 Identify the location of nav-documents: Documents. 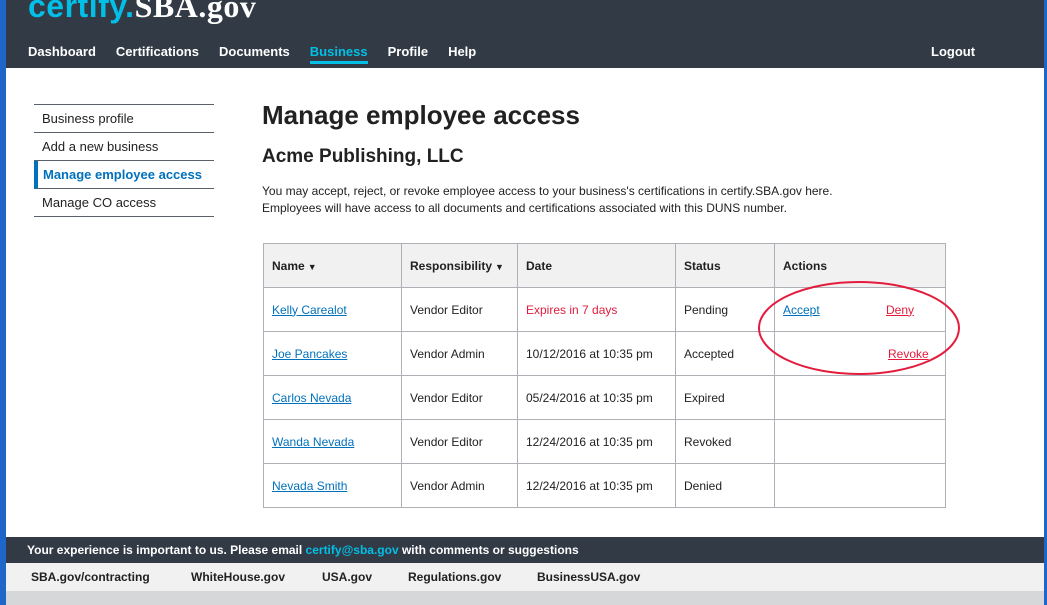
(254, 54).